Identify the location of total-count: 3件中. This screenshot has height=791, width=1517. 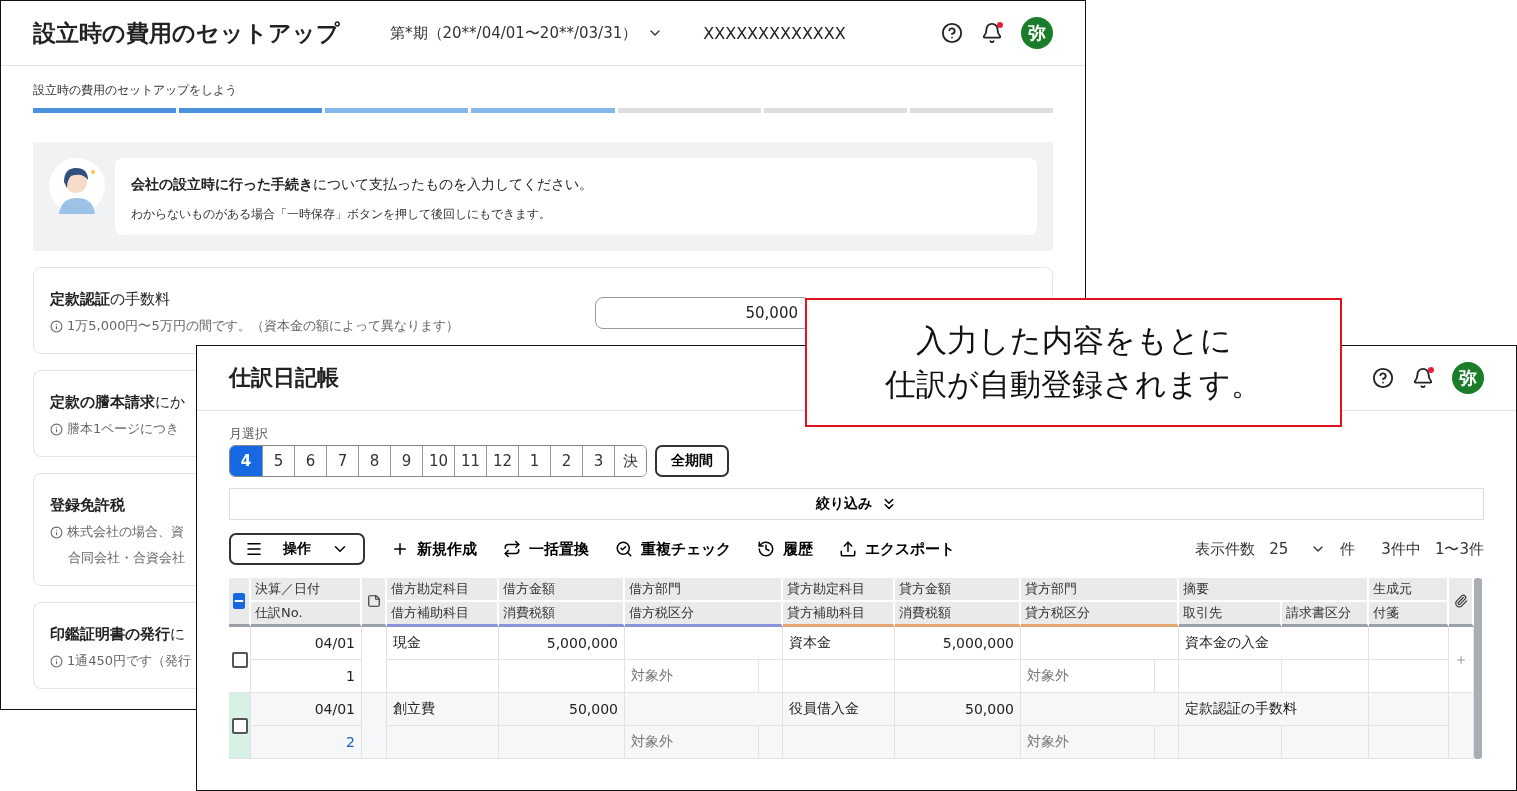
(1401, 549).